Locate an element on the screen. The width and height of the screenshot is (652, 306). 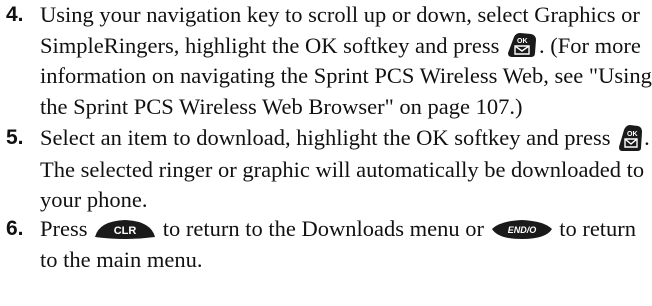
step-number: 5. is located at coordinates (15, 137).